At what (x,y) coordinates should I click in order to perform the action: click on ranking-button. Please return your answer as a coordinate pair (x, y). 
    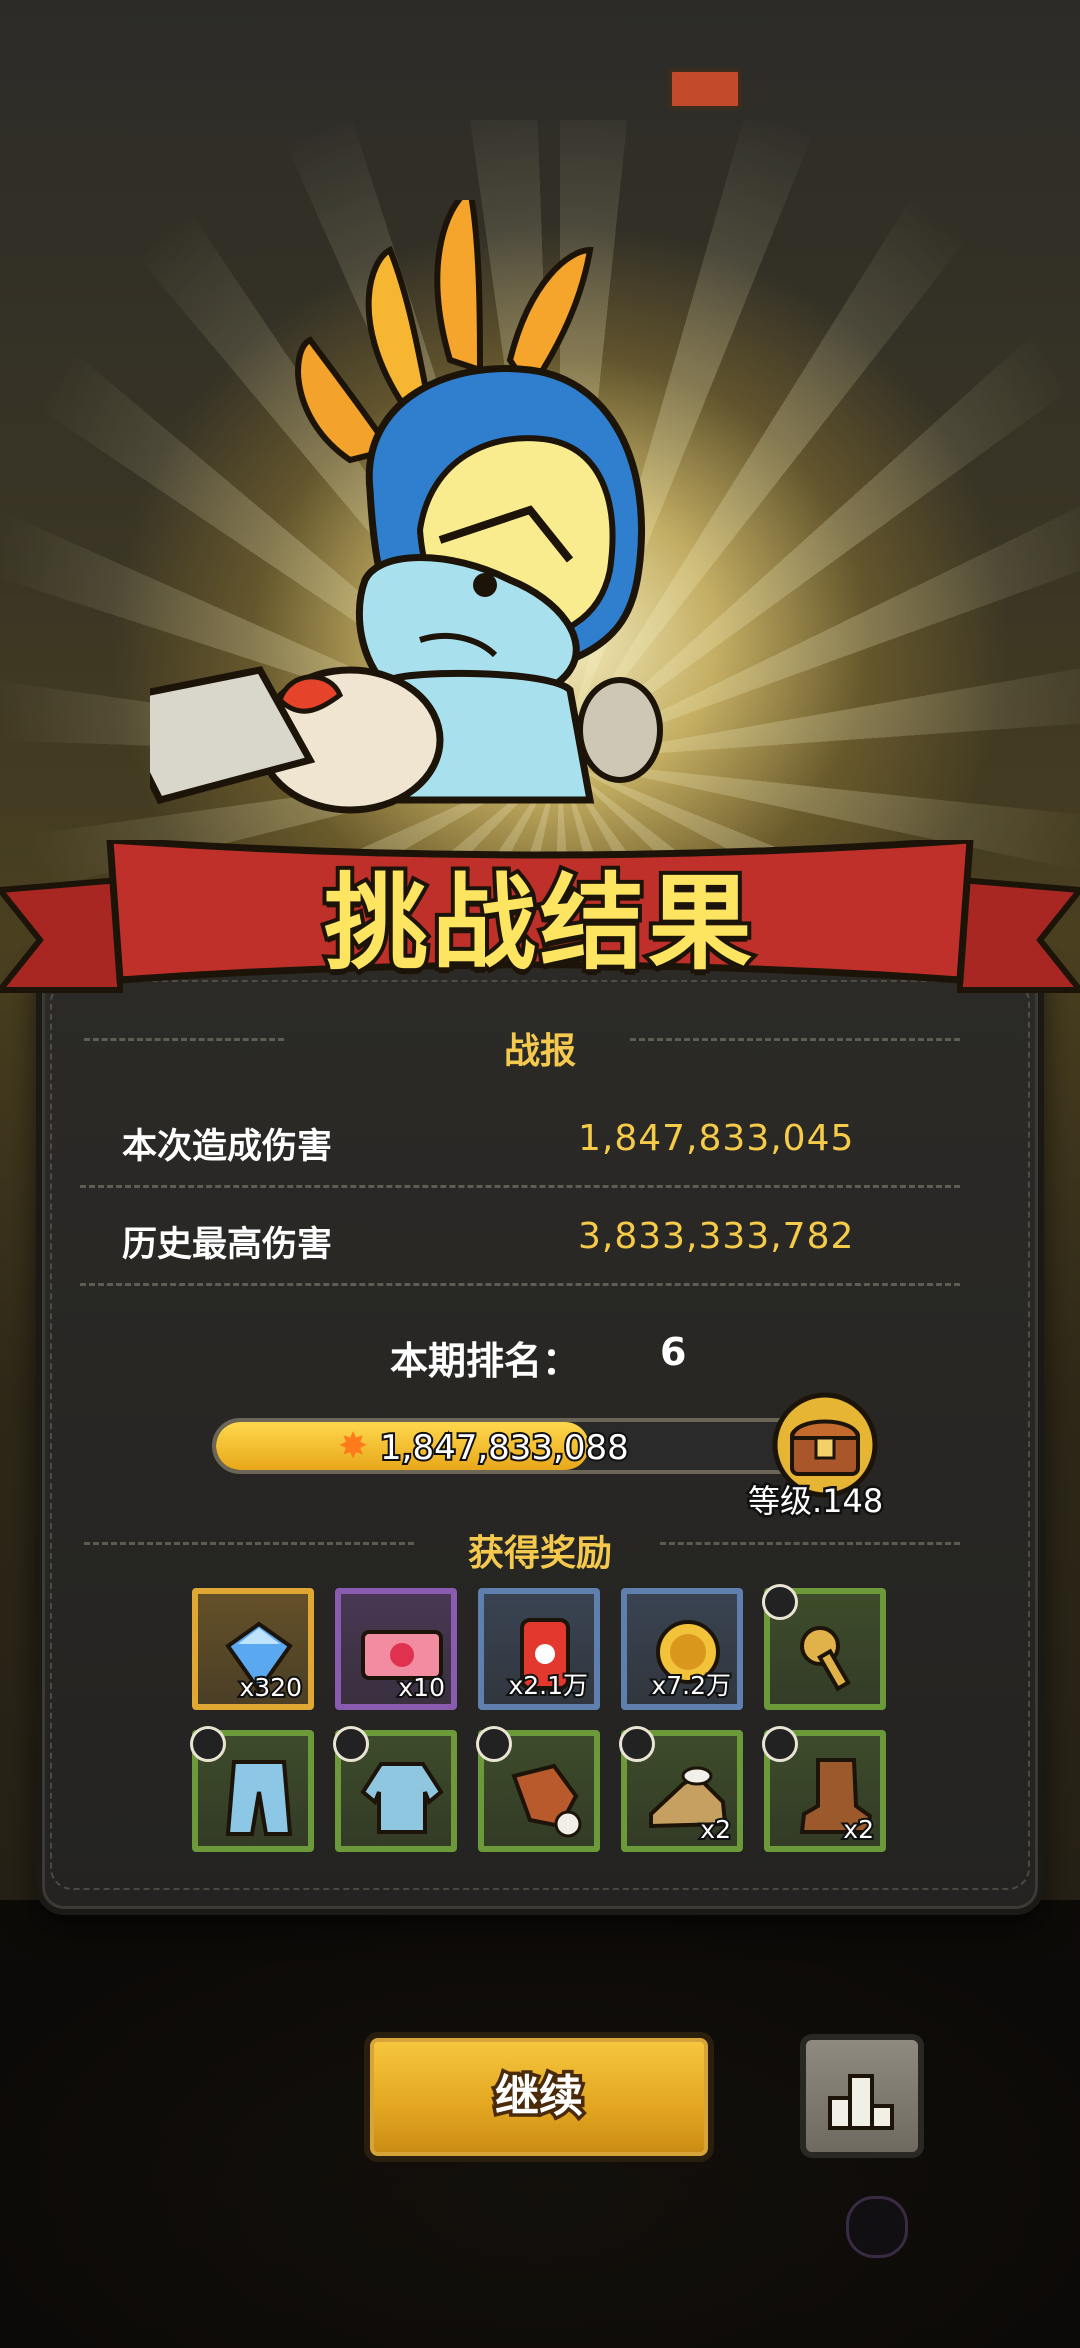
    Looking at the image, I should click on (862, 2096).